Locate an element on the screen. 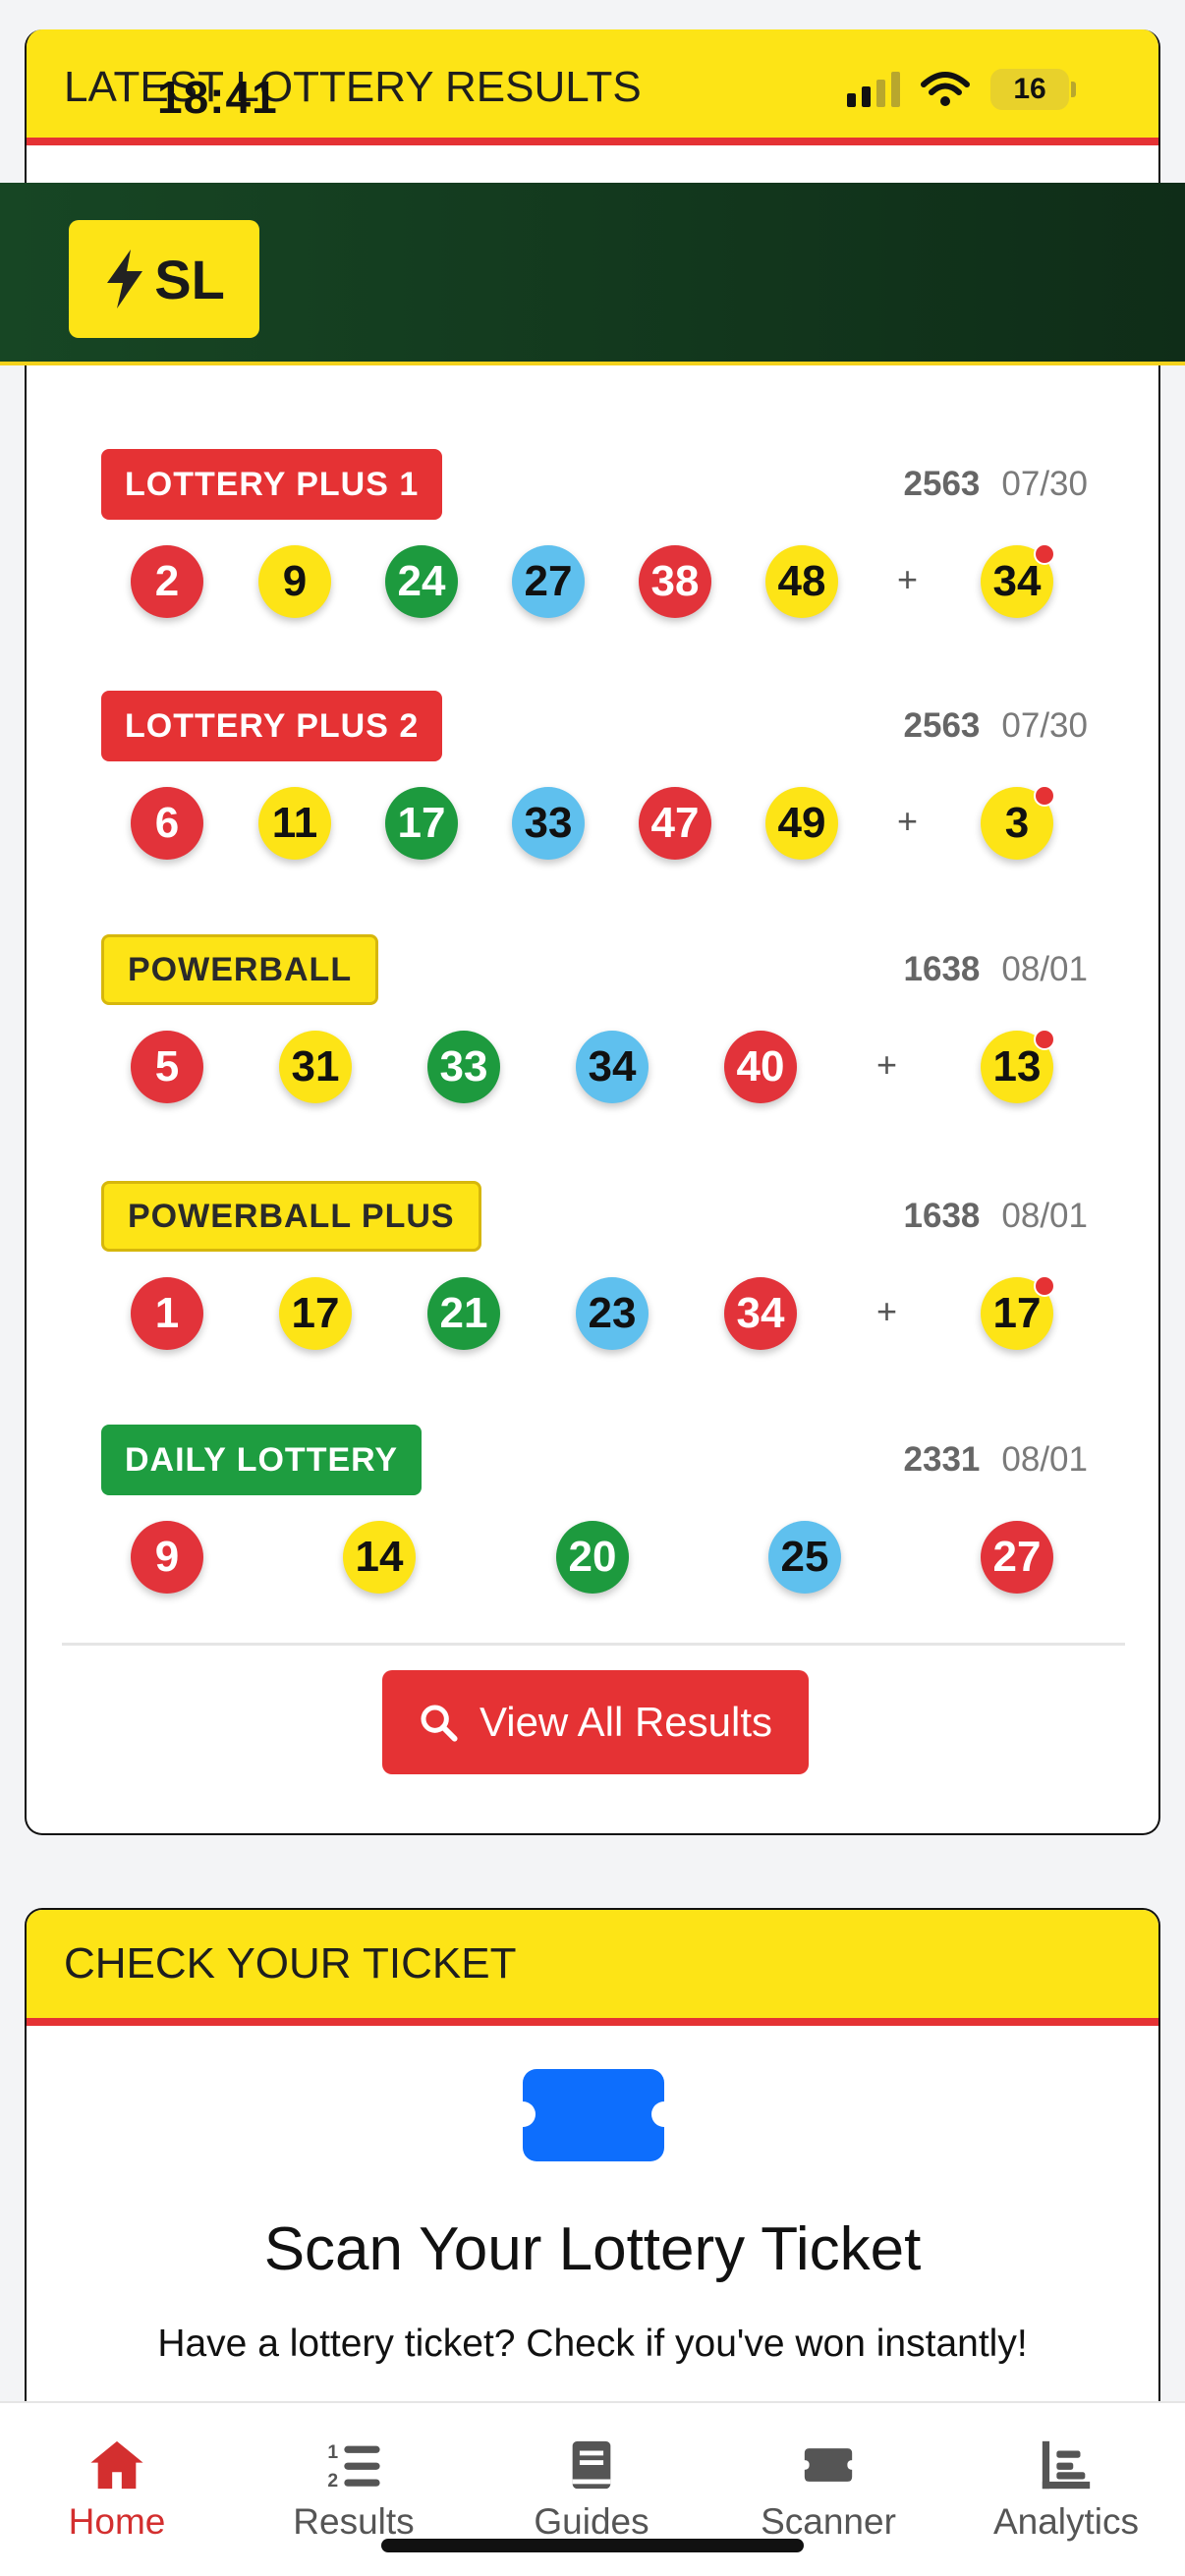  nav-item-results: 12 Results is located at coordinates (353, 2489).